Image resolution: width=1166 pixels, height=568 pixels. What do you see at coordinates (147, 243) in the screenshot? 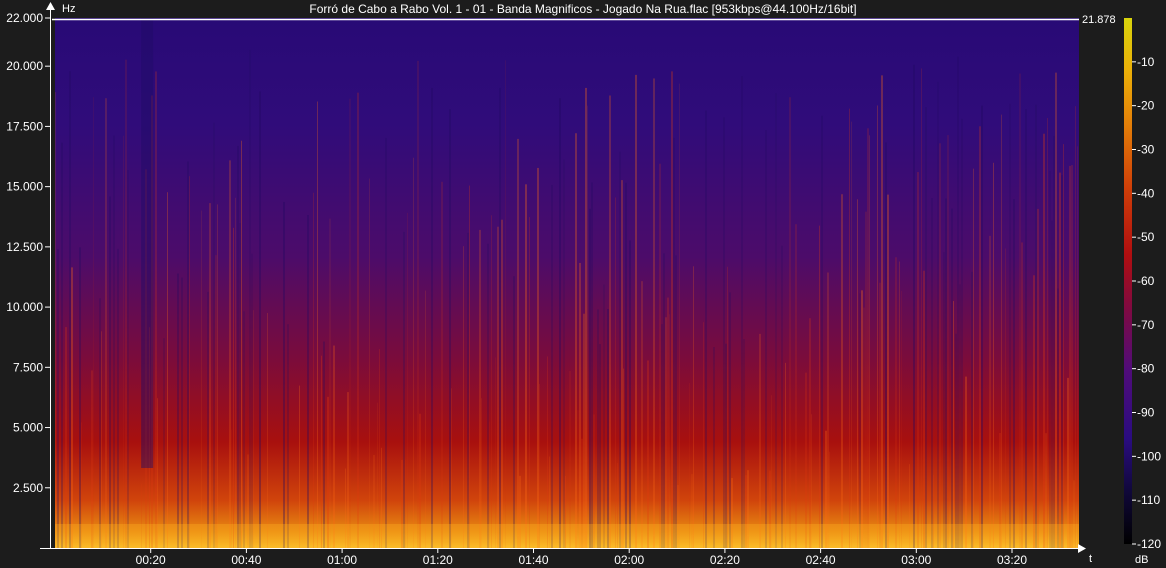
I see `quiet-gap` at bounding box center [147, 243].